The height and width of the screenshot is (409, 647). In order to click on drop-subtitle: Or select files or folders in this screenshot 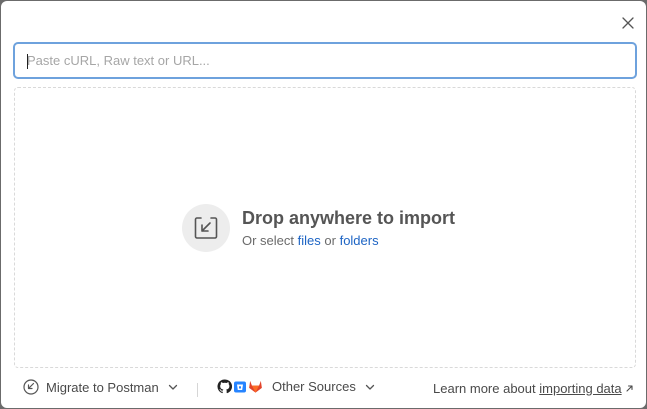, I will do `click(310, 240)`.